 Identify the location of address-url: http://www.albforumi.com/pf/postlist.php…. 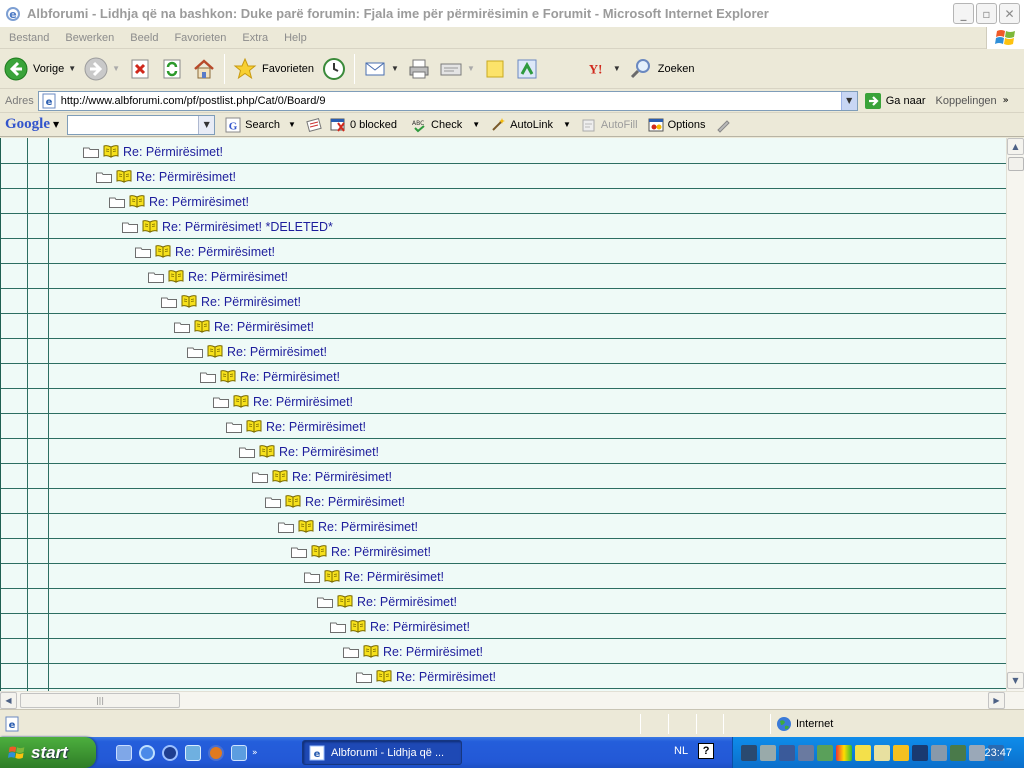
(451, 101).